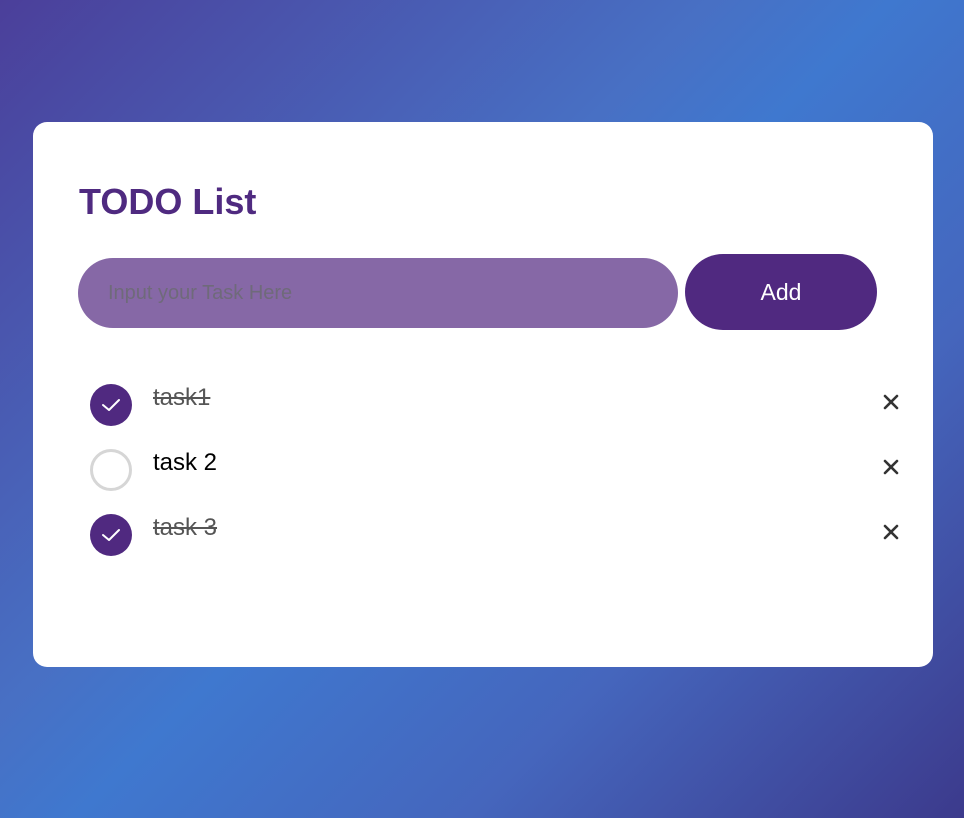 The image size is (964, 818). Describe the element at coordinates (494, 416) in the screenshot. I see `list-item: task1` at that location.